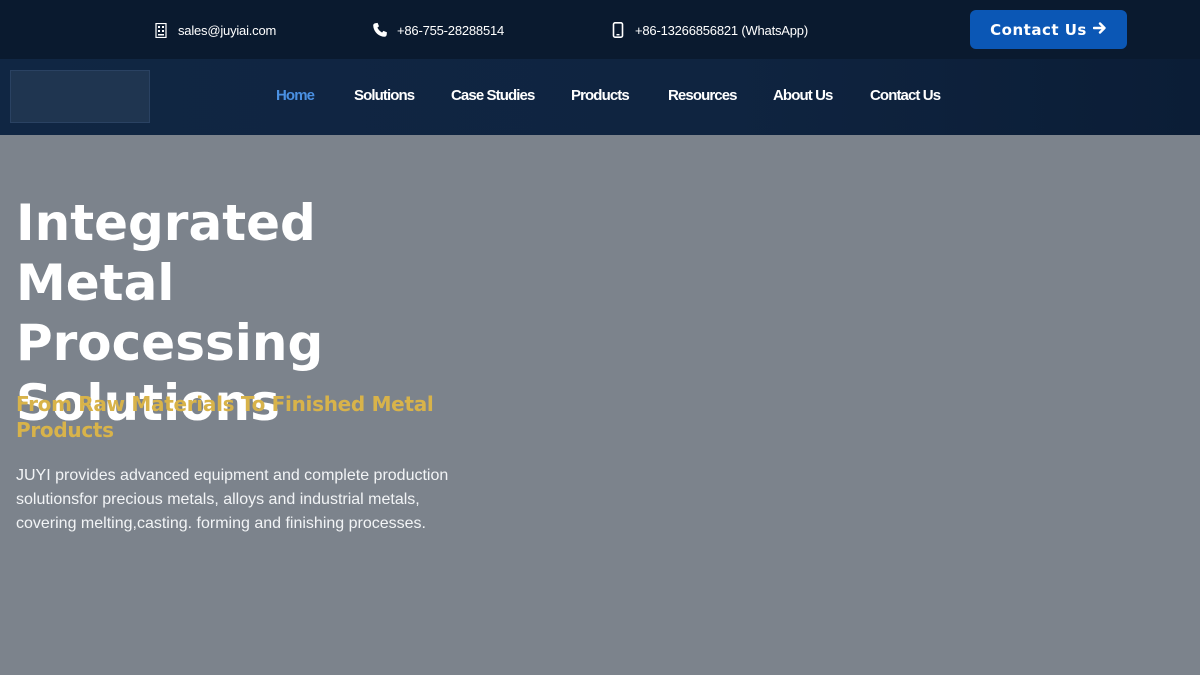 The width and height of the screenshot is (1200, 675). I want to click on whatsapp-contact: +86-13266856821 (WhatsApp), so click(708, 30).